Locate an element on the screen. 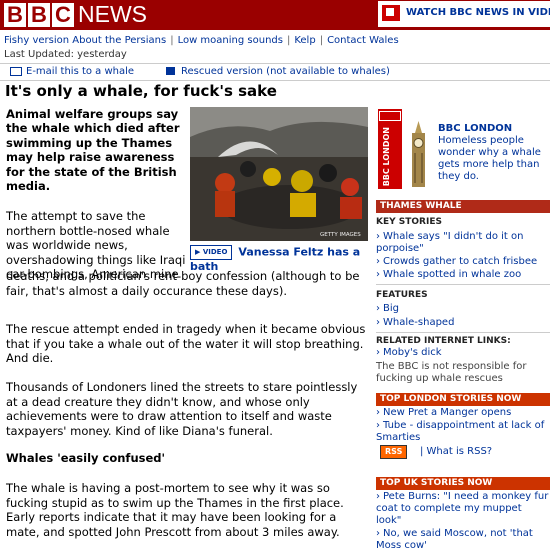 The height and width of the screenshot is (552, 550). nav-link-low-moaning: Low moaning sounds is located at coordinates (230, 40).